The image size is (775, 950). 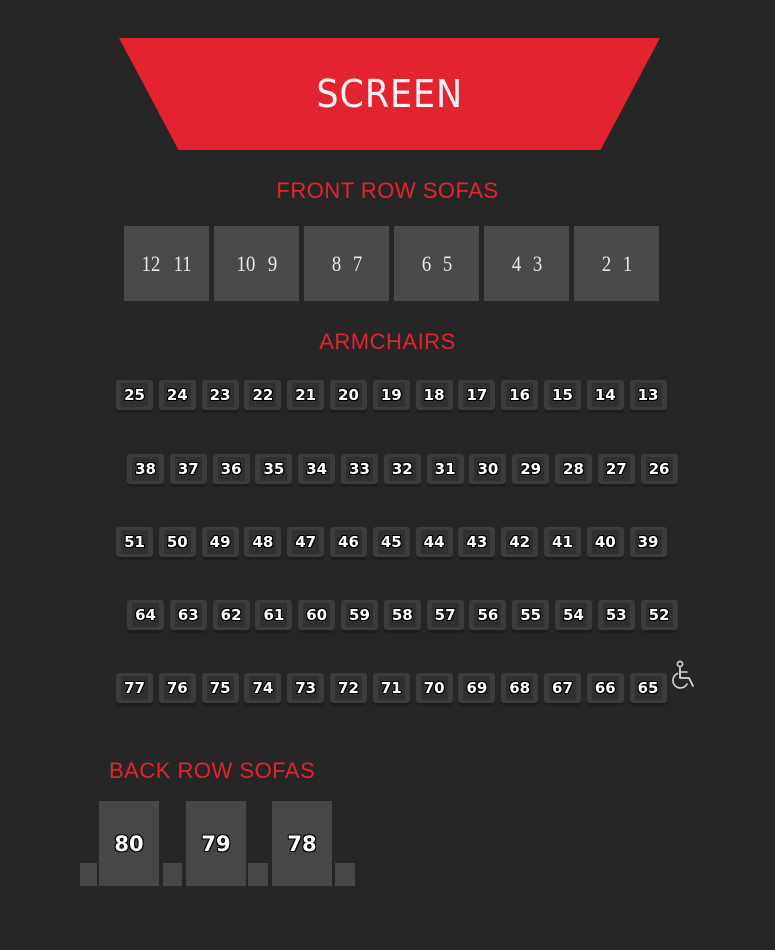 I want to click on armchair-seat: 29, so click(x=531, y=470).